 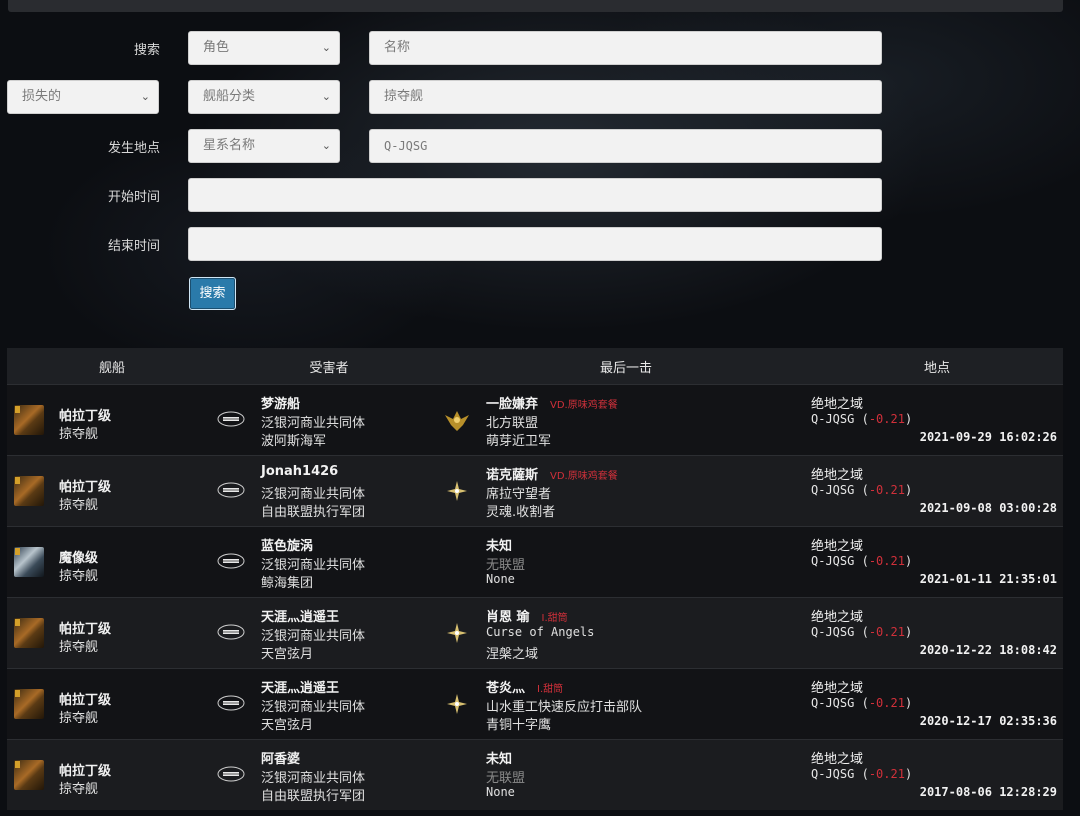 What do you see at coordinates (508, 617) in the screenshot?
I see `killer-pilot-name: 肖恩 瑜` at bounding box center [508, 617].